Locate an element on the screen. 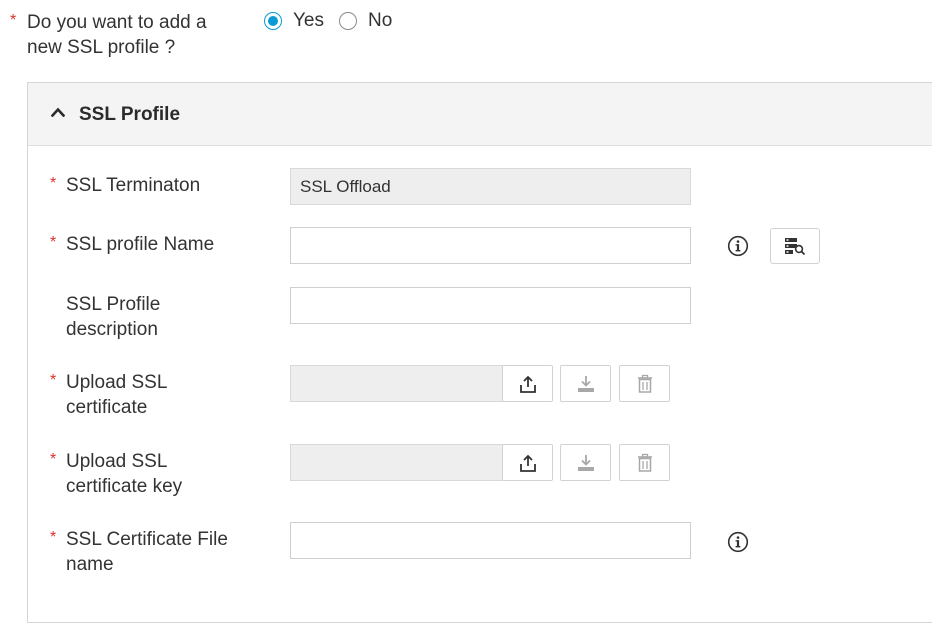 The width and height of the screenshot is (932, 626). upload-certificate-key-button is located at coordinates (527, 462).